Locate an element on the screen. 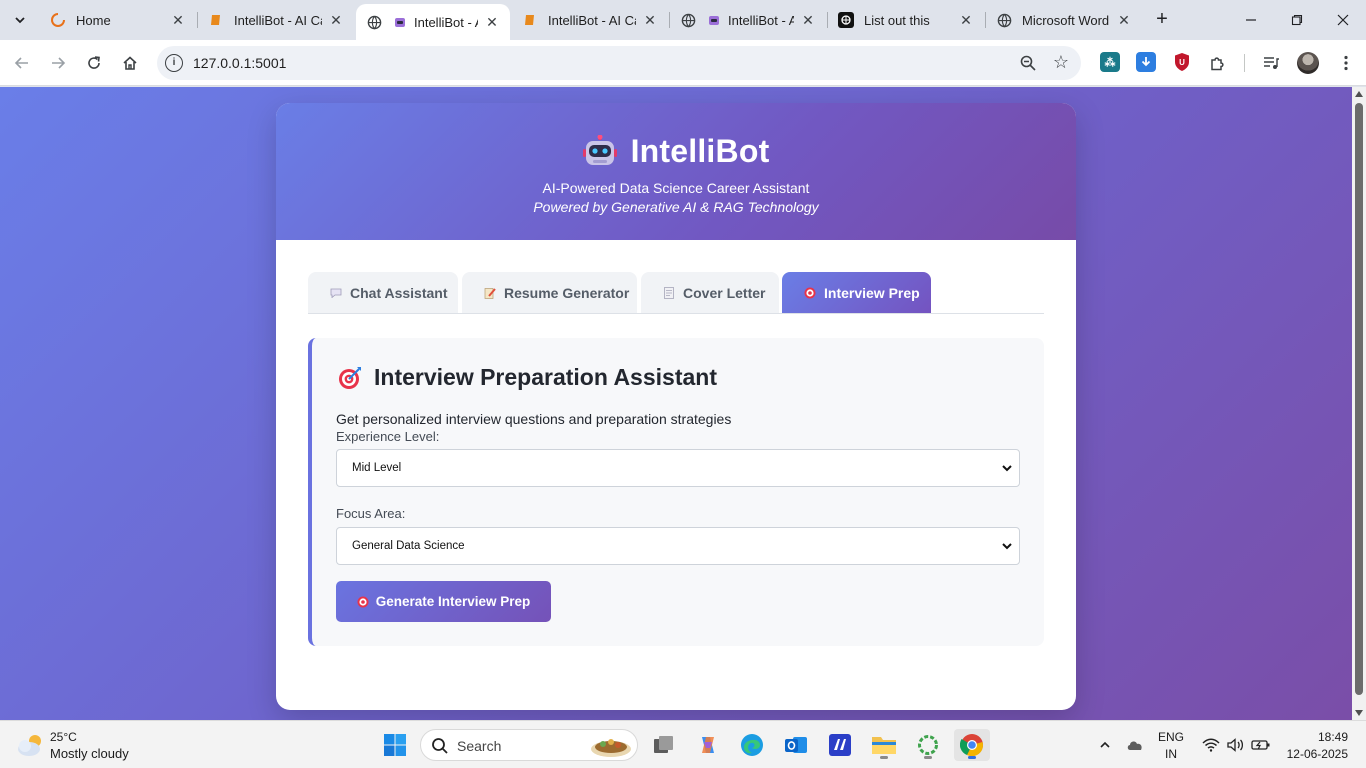 This screenshot has height=768, width=1366. file-explorer-icon is located at coordinates (884, 745).